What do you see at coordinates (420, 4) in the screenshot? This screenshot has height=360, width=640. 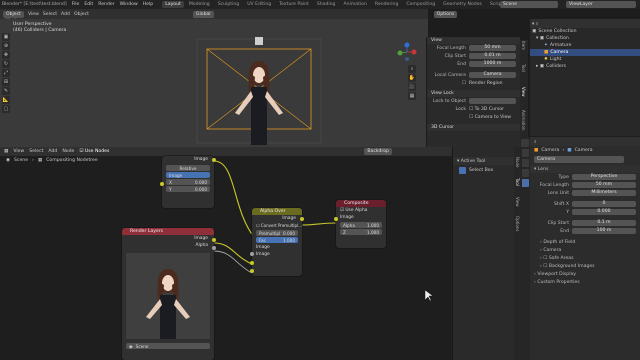 I see `tab-compositing: Compositing` at bounding box center [420, 4].